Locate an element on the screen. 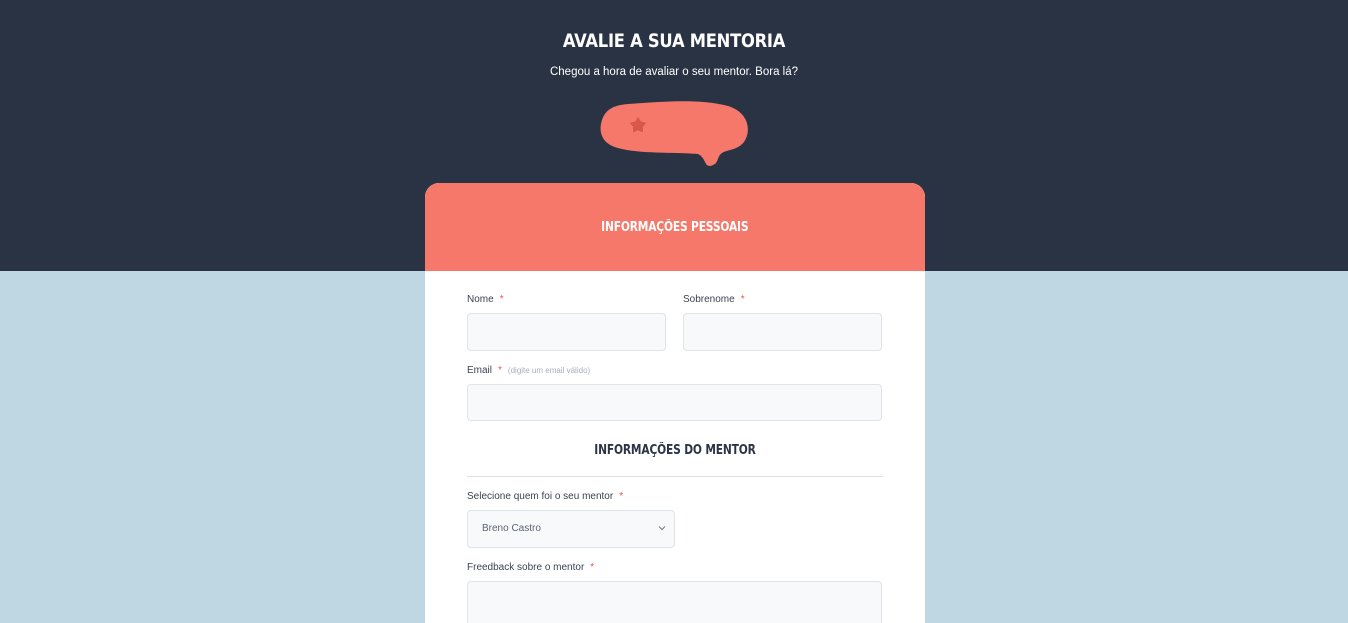  last-name-label-text: Sobrenome is located at coordinates (709, 299).